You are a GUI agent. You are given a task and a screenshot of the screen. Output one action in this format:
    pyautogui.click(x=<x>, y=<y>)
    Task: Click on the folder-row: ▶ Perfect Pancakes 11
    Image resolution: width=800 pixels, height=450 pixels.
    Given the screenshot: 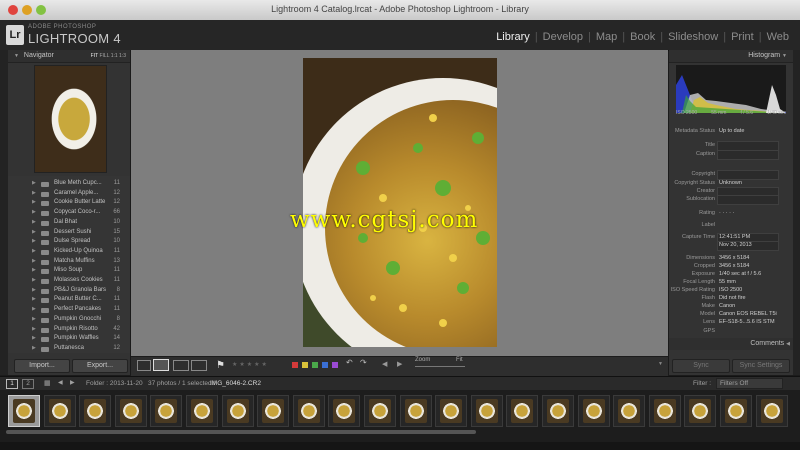 What is the action you would take?
    pyautogui.click(x=69, y=310)
    